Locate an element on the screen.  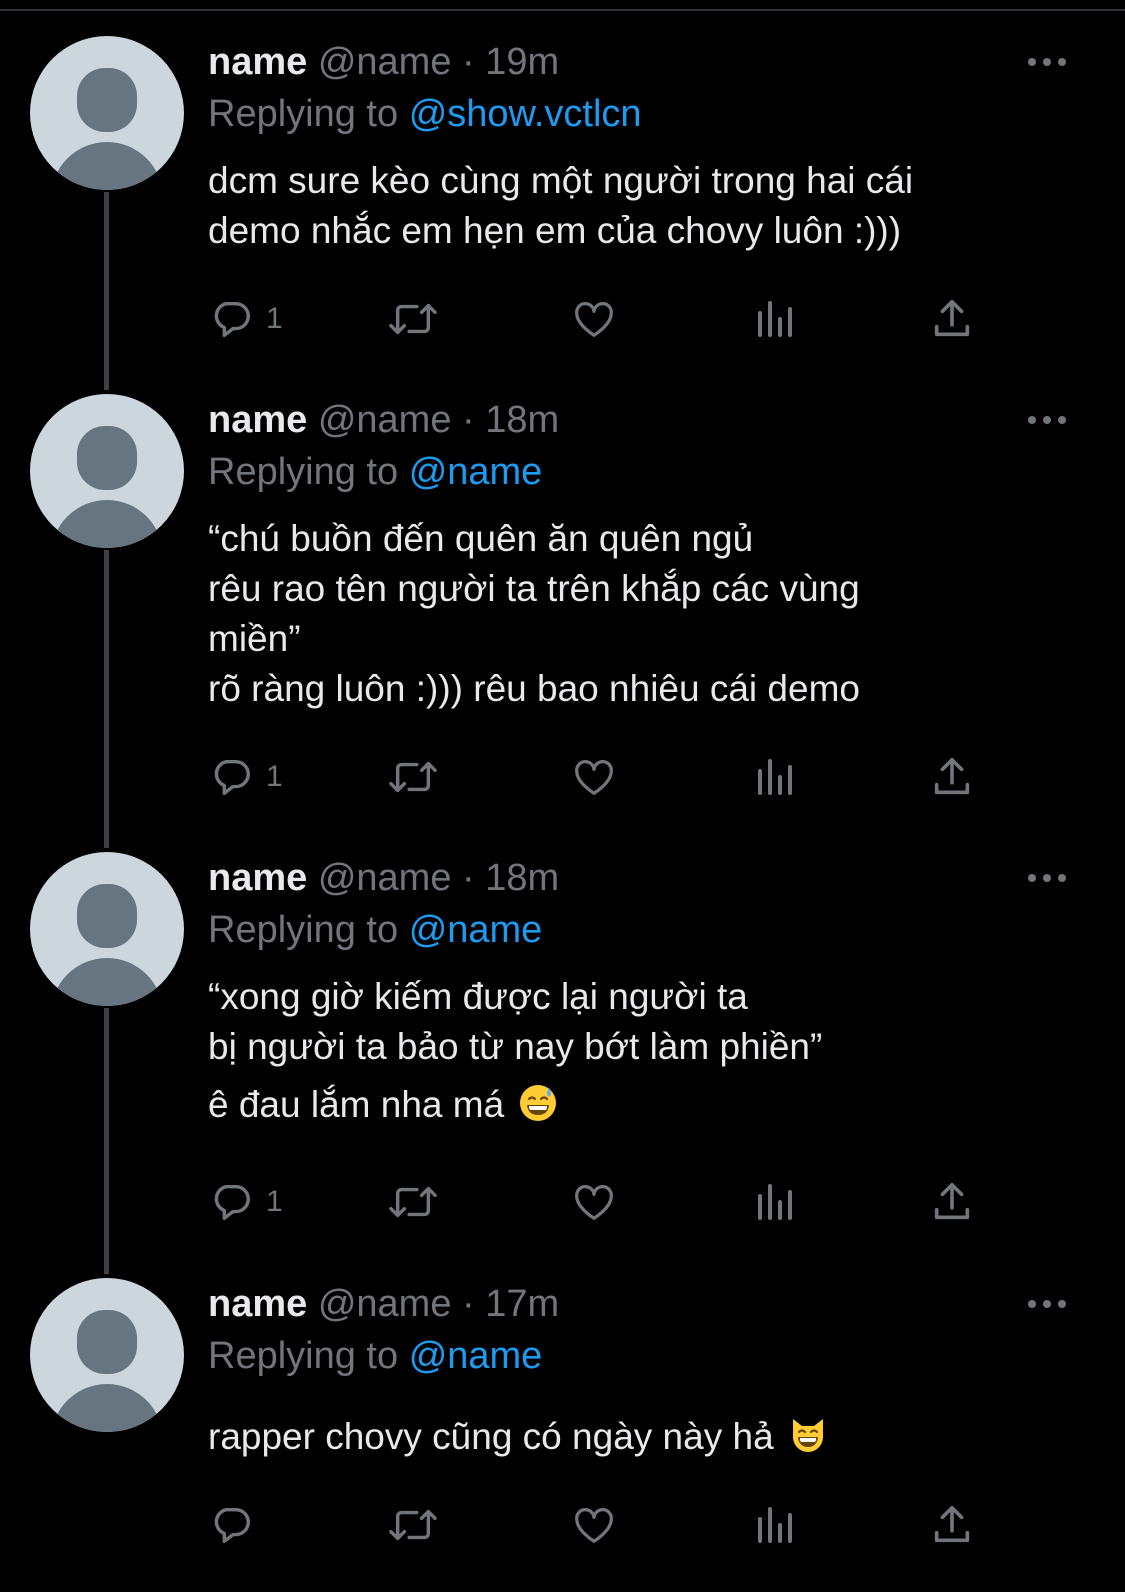
timestamp: 17m is located at coordinates (522, 1304).